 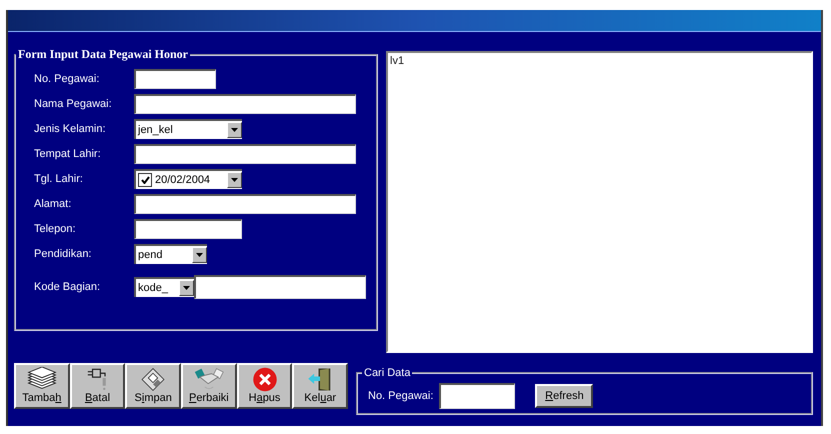 I want to click on field-label: Tempat Lahir:, so click(x=68, y=154).